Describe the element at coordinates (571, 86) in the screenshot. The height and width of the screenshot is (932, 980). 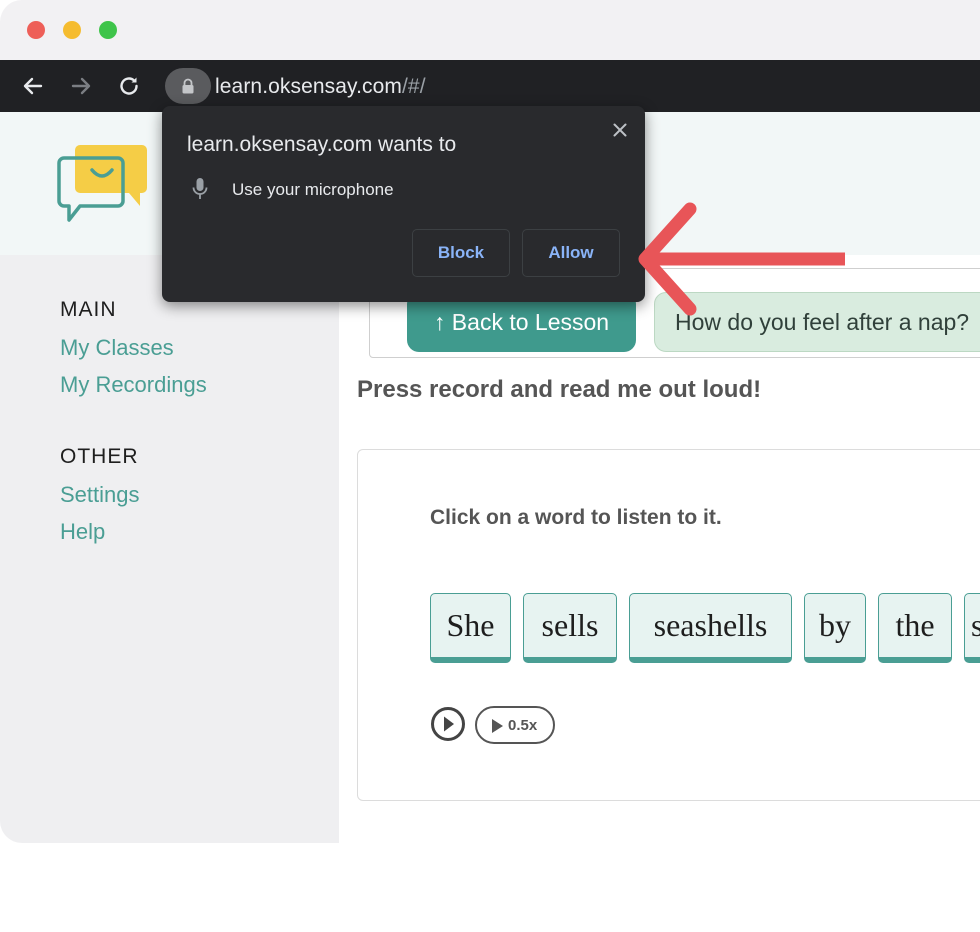
I see `address-bar: learn.oksensay.com/#/` at that location.